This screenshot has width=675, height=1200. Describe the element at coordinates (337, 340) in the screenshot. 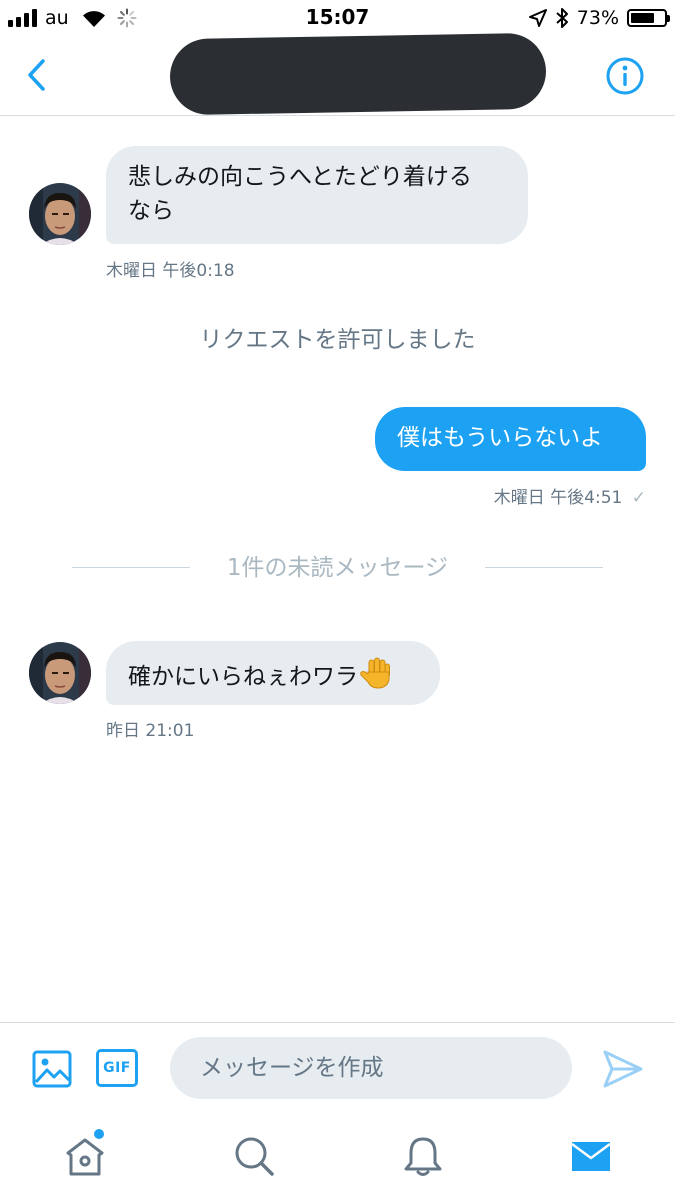

I see `request-accepted-notice: リクエストを許可しました` at that location.